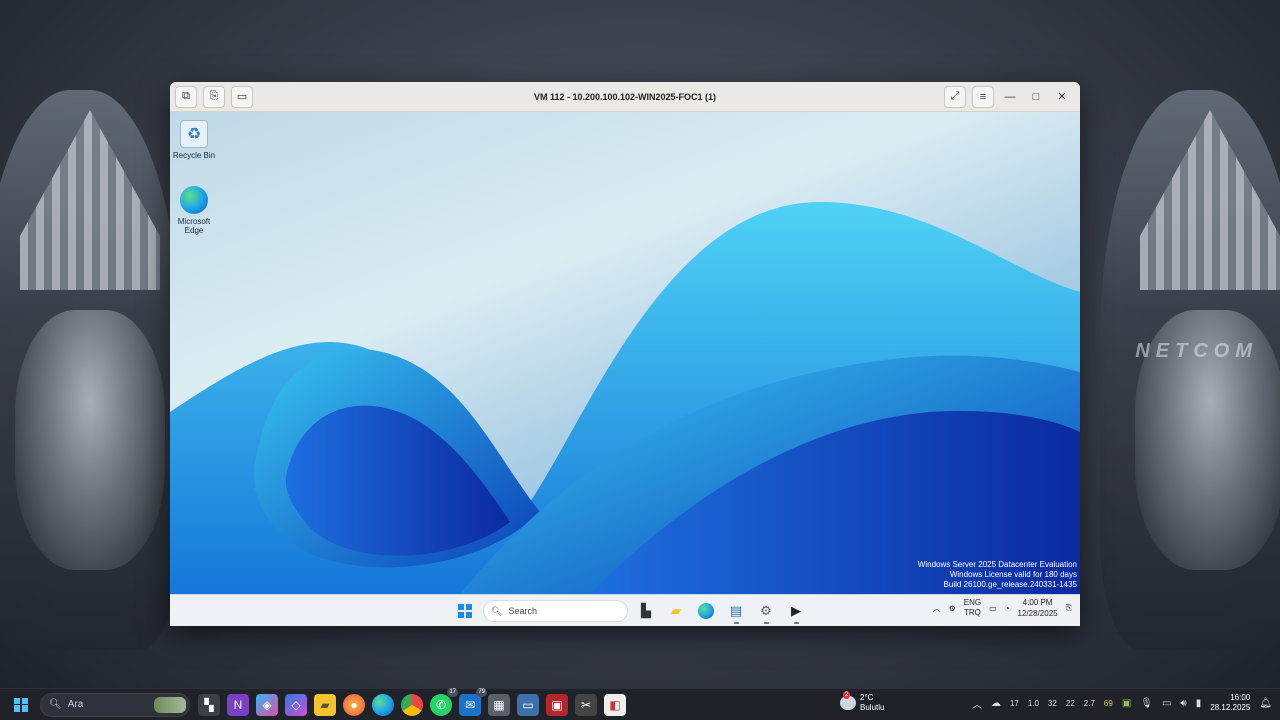  I want to click on guest-date: 12/28/2025, so click(1037, 613).